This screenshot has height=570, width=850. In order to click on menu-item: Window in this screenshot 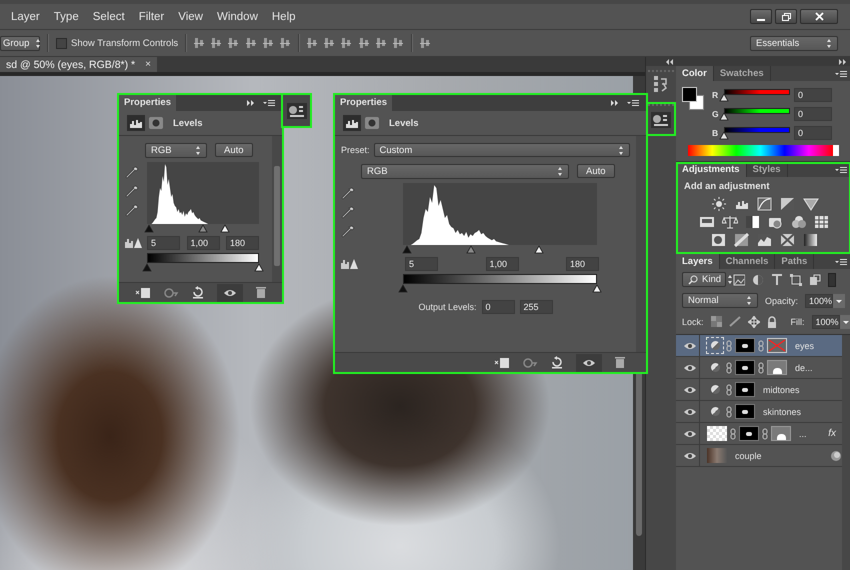, I will do `click(237, 16)`.